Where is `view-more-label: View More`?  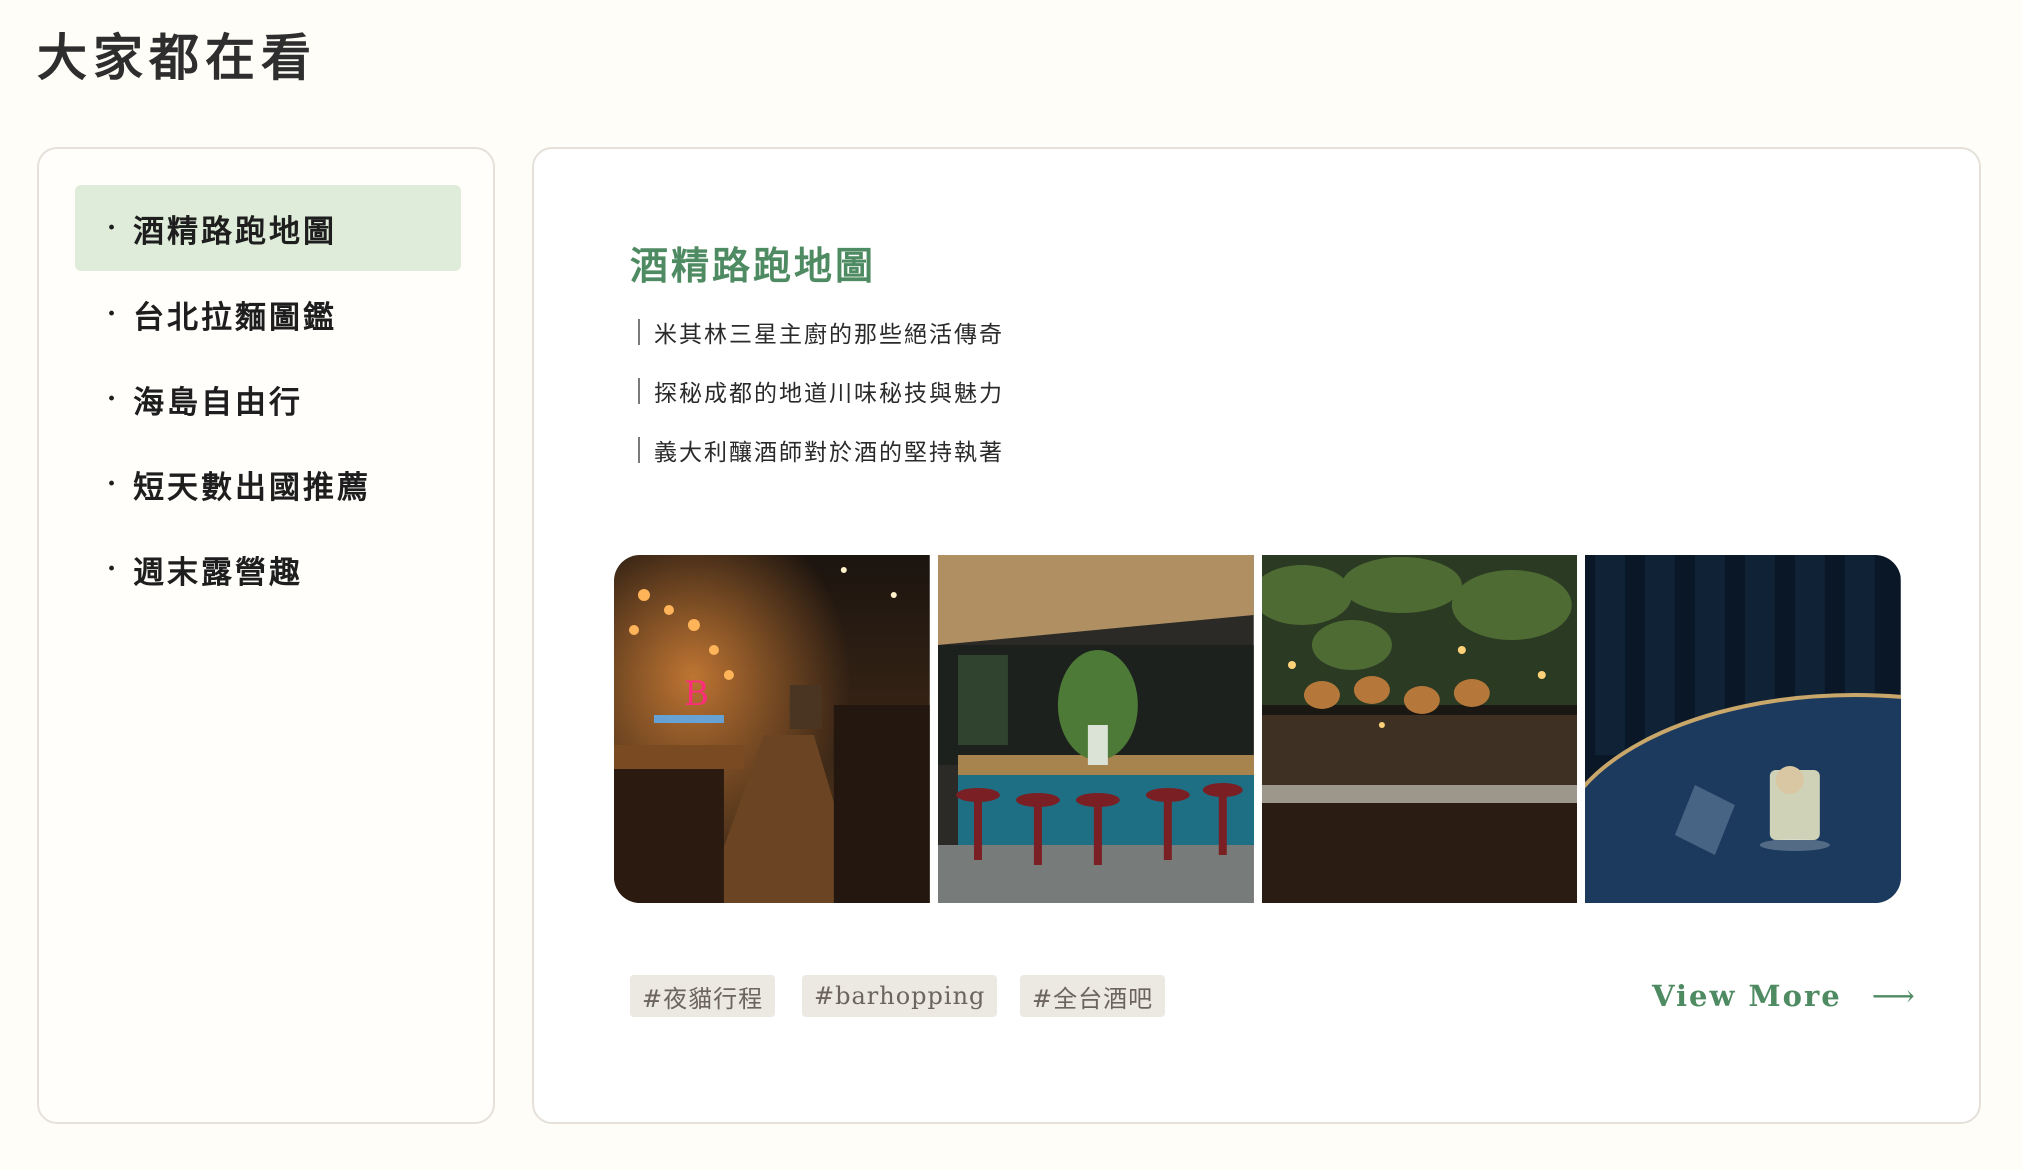 view-more-label: View More is located at coordinates (1747, 996).